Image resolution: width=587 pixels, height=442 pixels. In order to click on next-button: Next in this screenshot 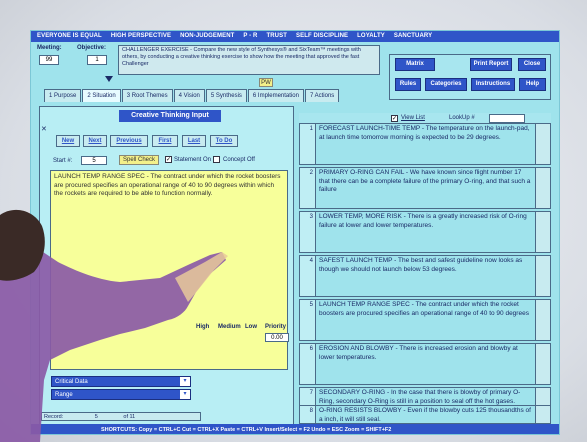, I will do `click(95, 141)`.